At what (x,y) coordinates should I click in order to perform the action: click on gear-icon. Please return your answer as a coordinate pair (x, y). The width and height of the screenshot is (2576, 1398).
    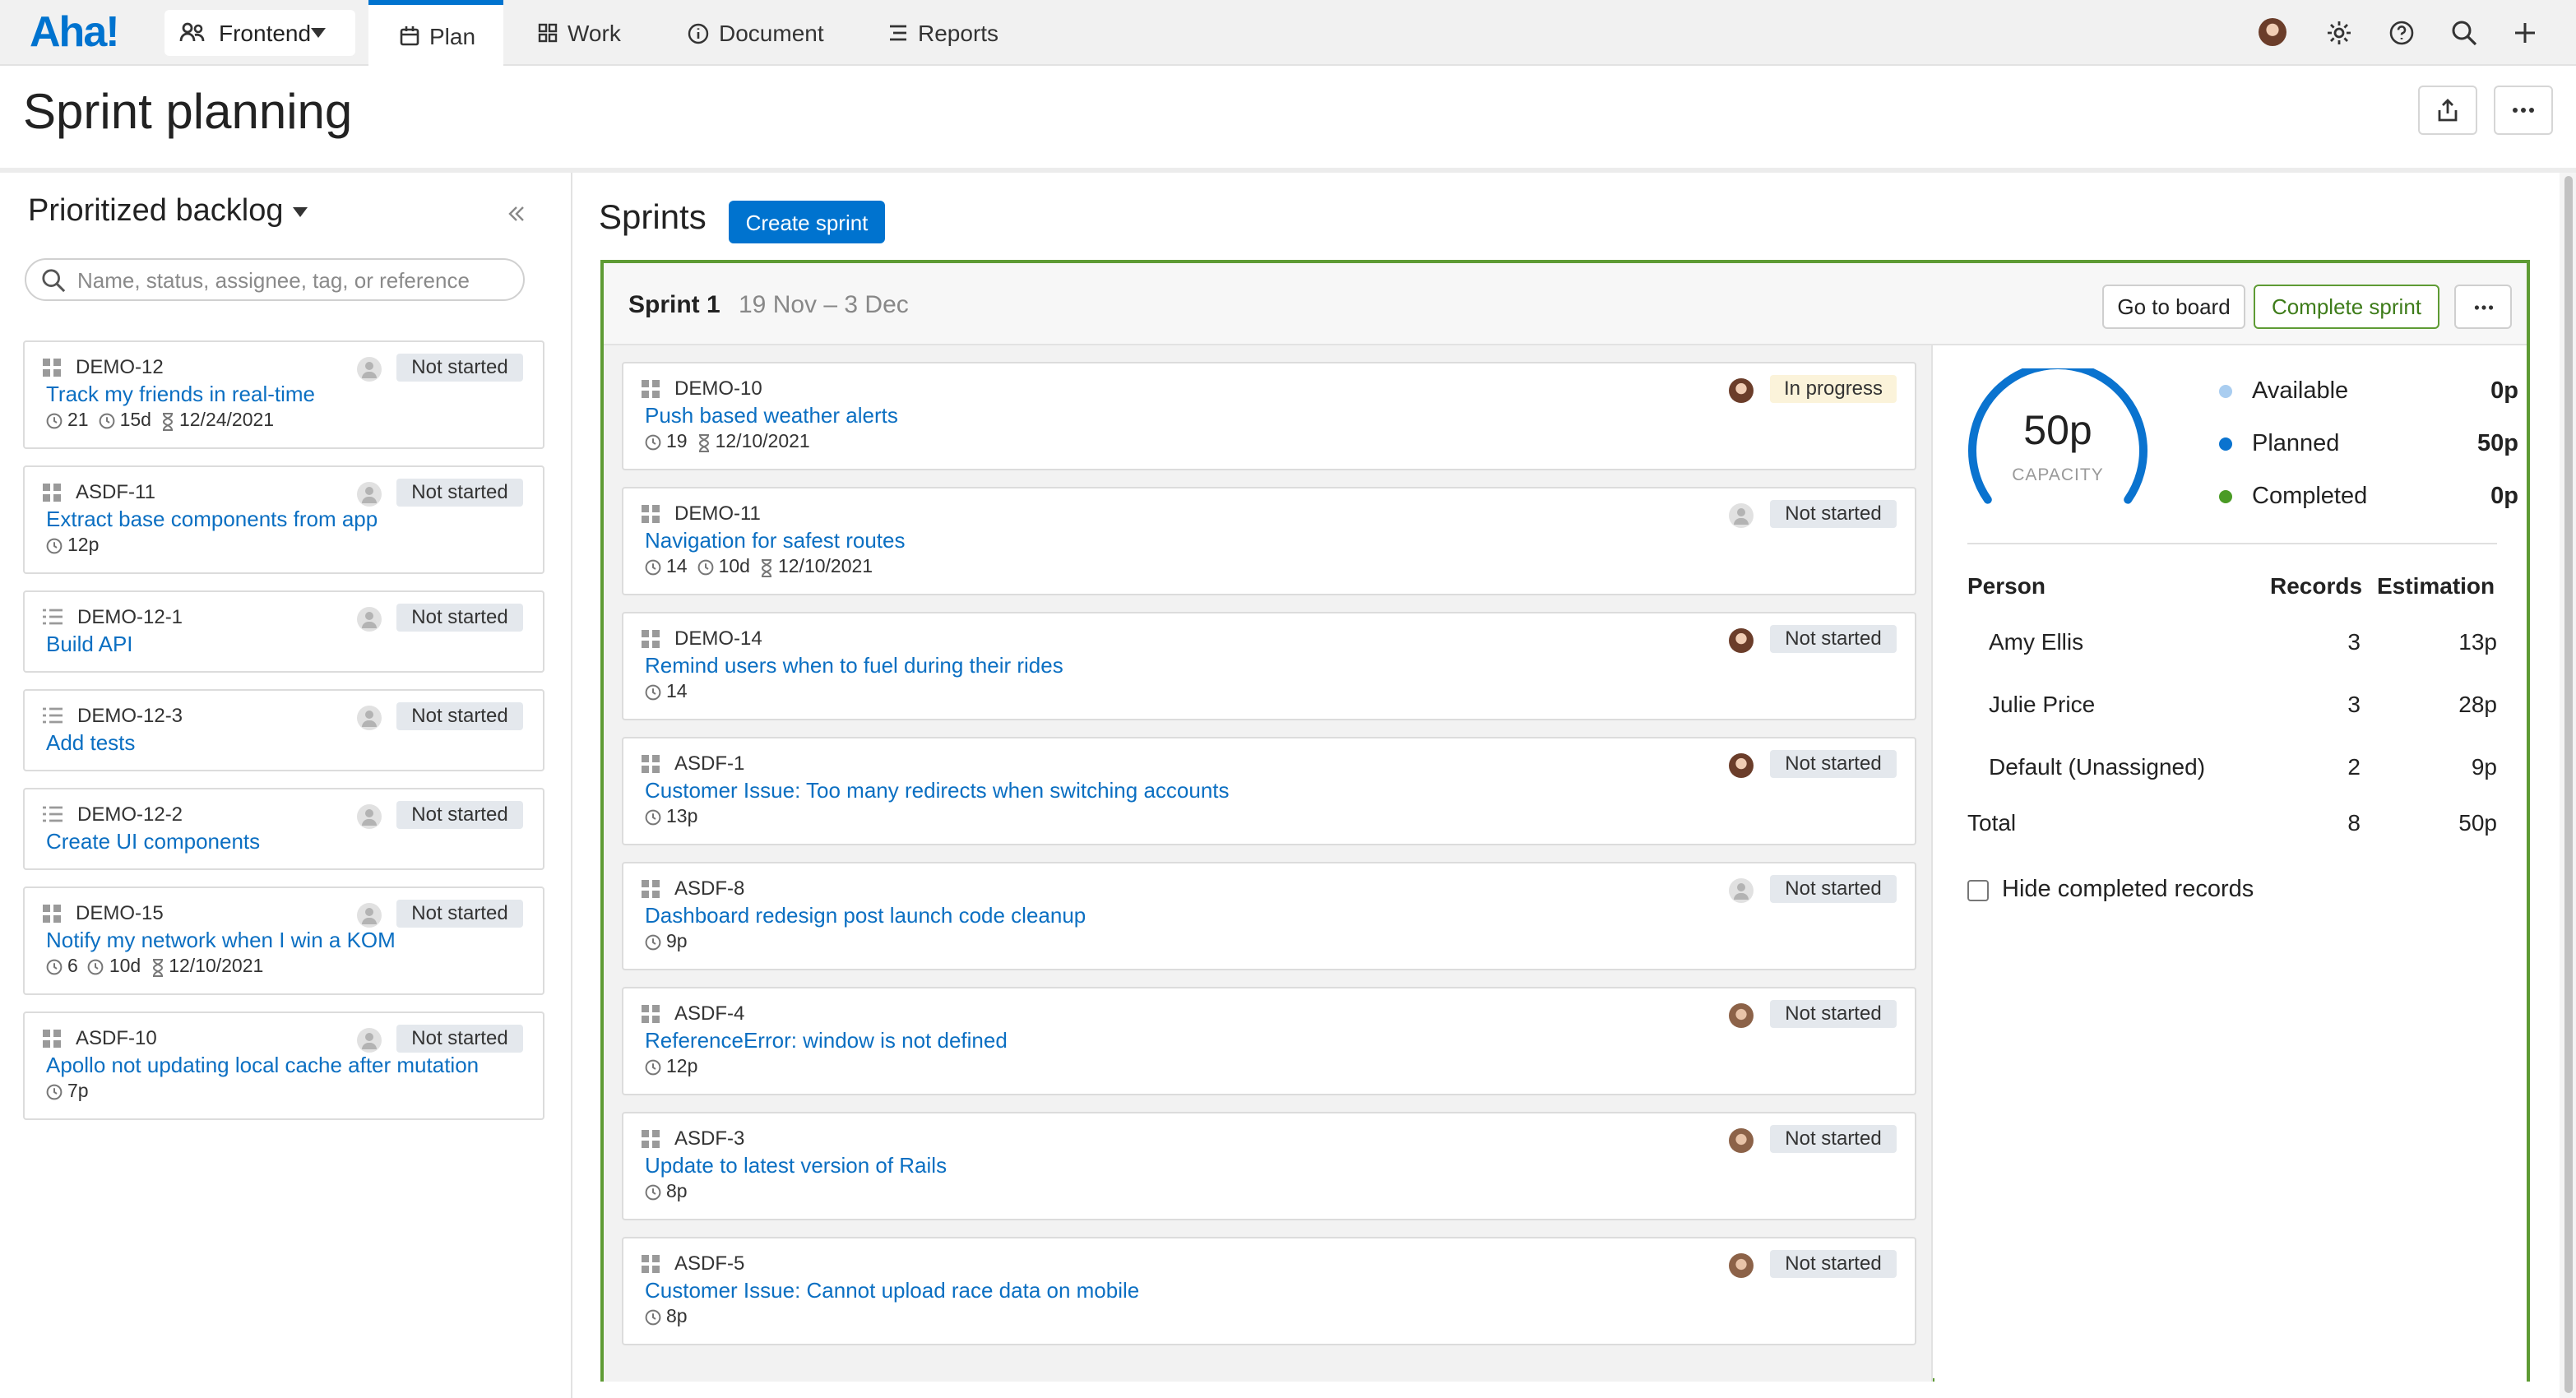
    Looking at the image, I should click on (2339, 33).